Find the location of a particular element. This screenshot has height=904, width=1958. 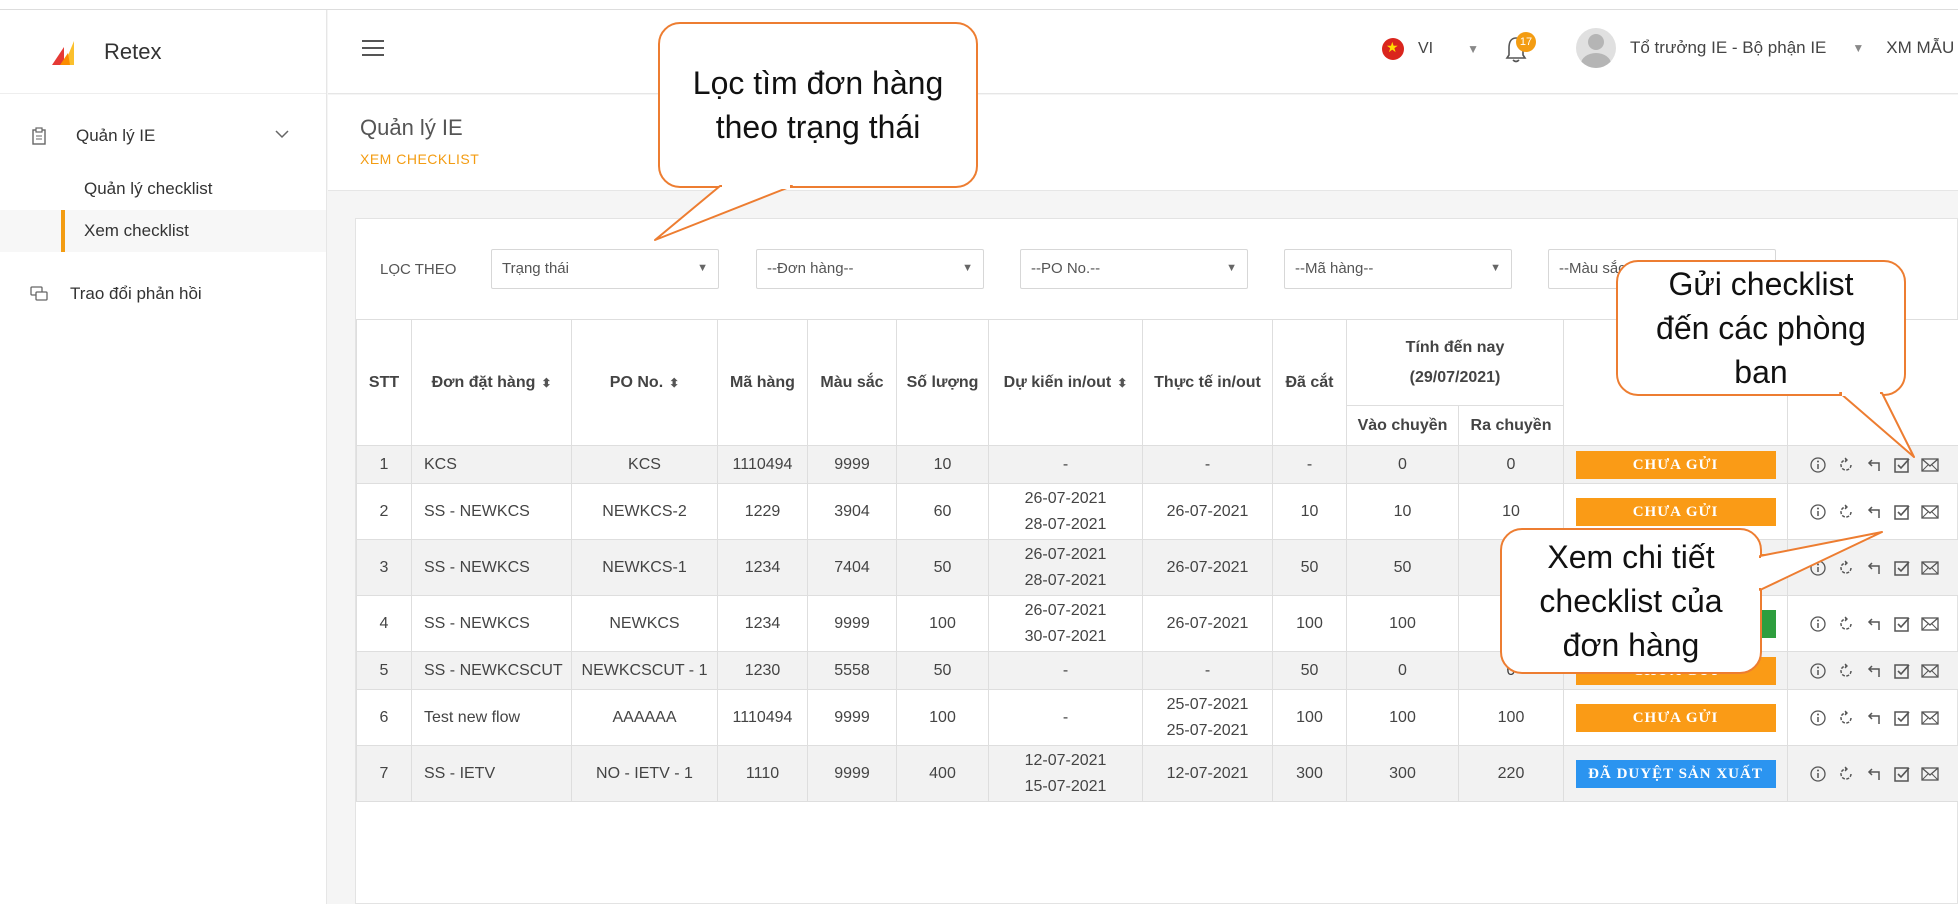

order-filter-select: --Đơn hàng-- ▼ is located at coordinates (870, 269).